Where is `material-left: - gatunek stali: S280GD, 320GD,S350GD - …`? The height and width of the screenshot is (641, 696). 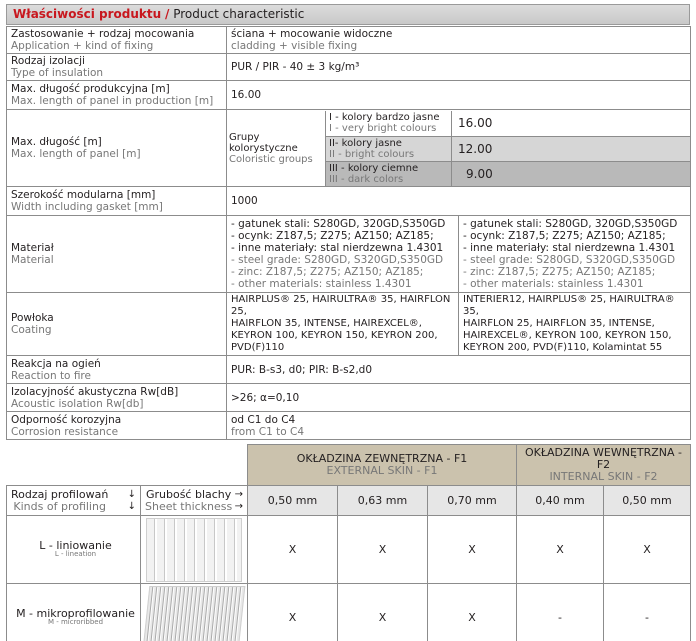 material-left: - gatunek stali: S280GD, 320GD,S350GD - … is located at coordinates (342, 254).